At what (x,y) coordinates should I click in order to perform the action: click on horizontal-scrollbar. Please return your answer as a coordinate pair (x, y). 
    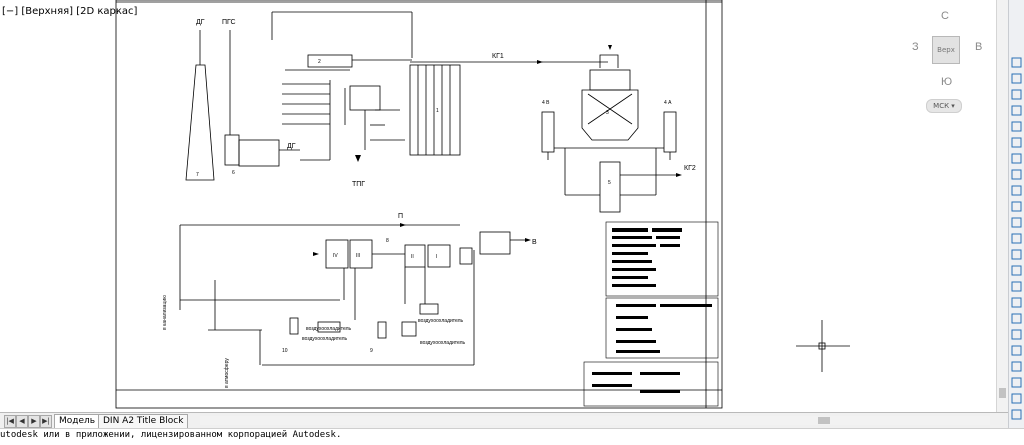
    Looking at the image, I should click on (595, 420).